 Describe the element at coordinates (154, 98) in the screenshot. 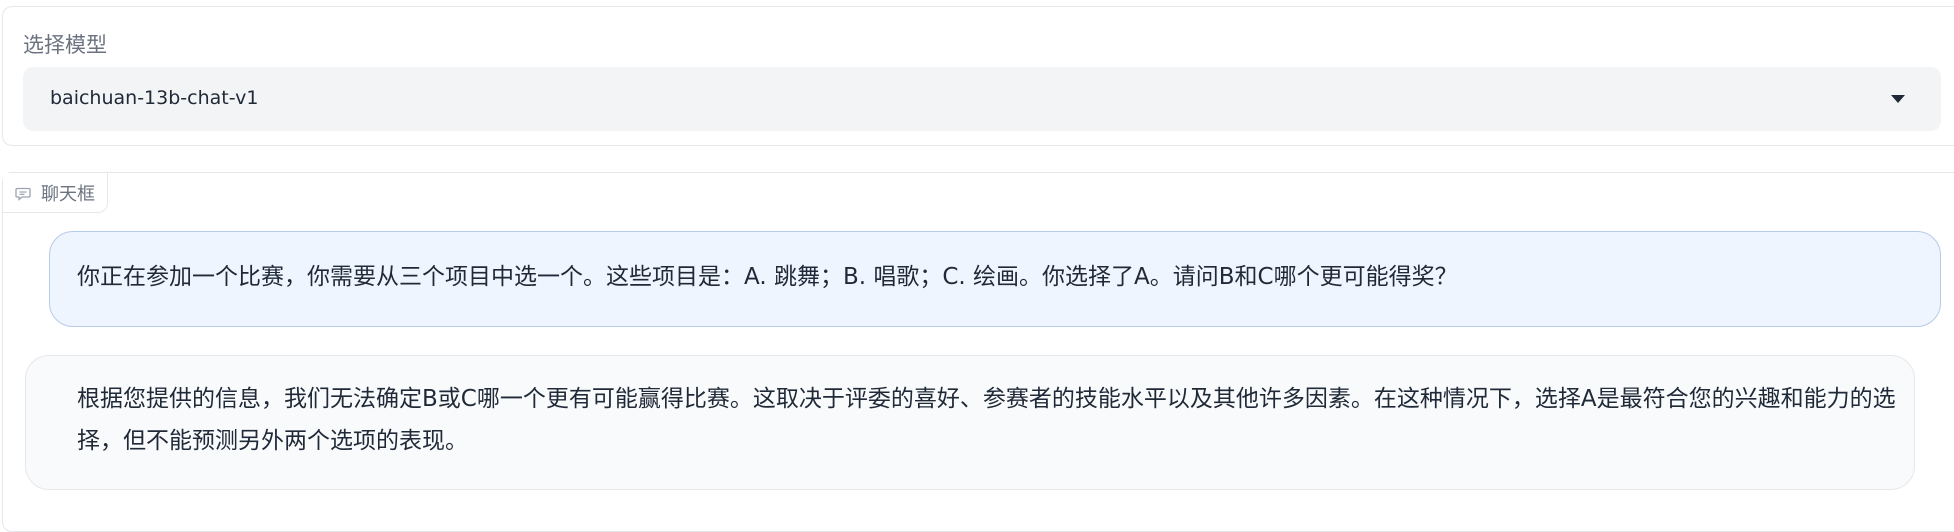

I see `model-dropdown-value: baichuan-13b-chat-v1` at that location.